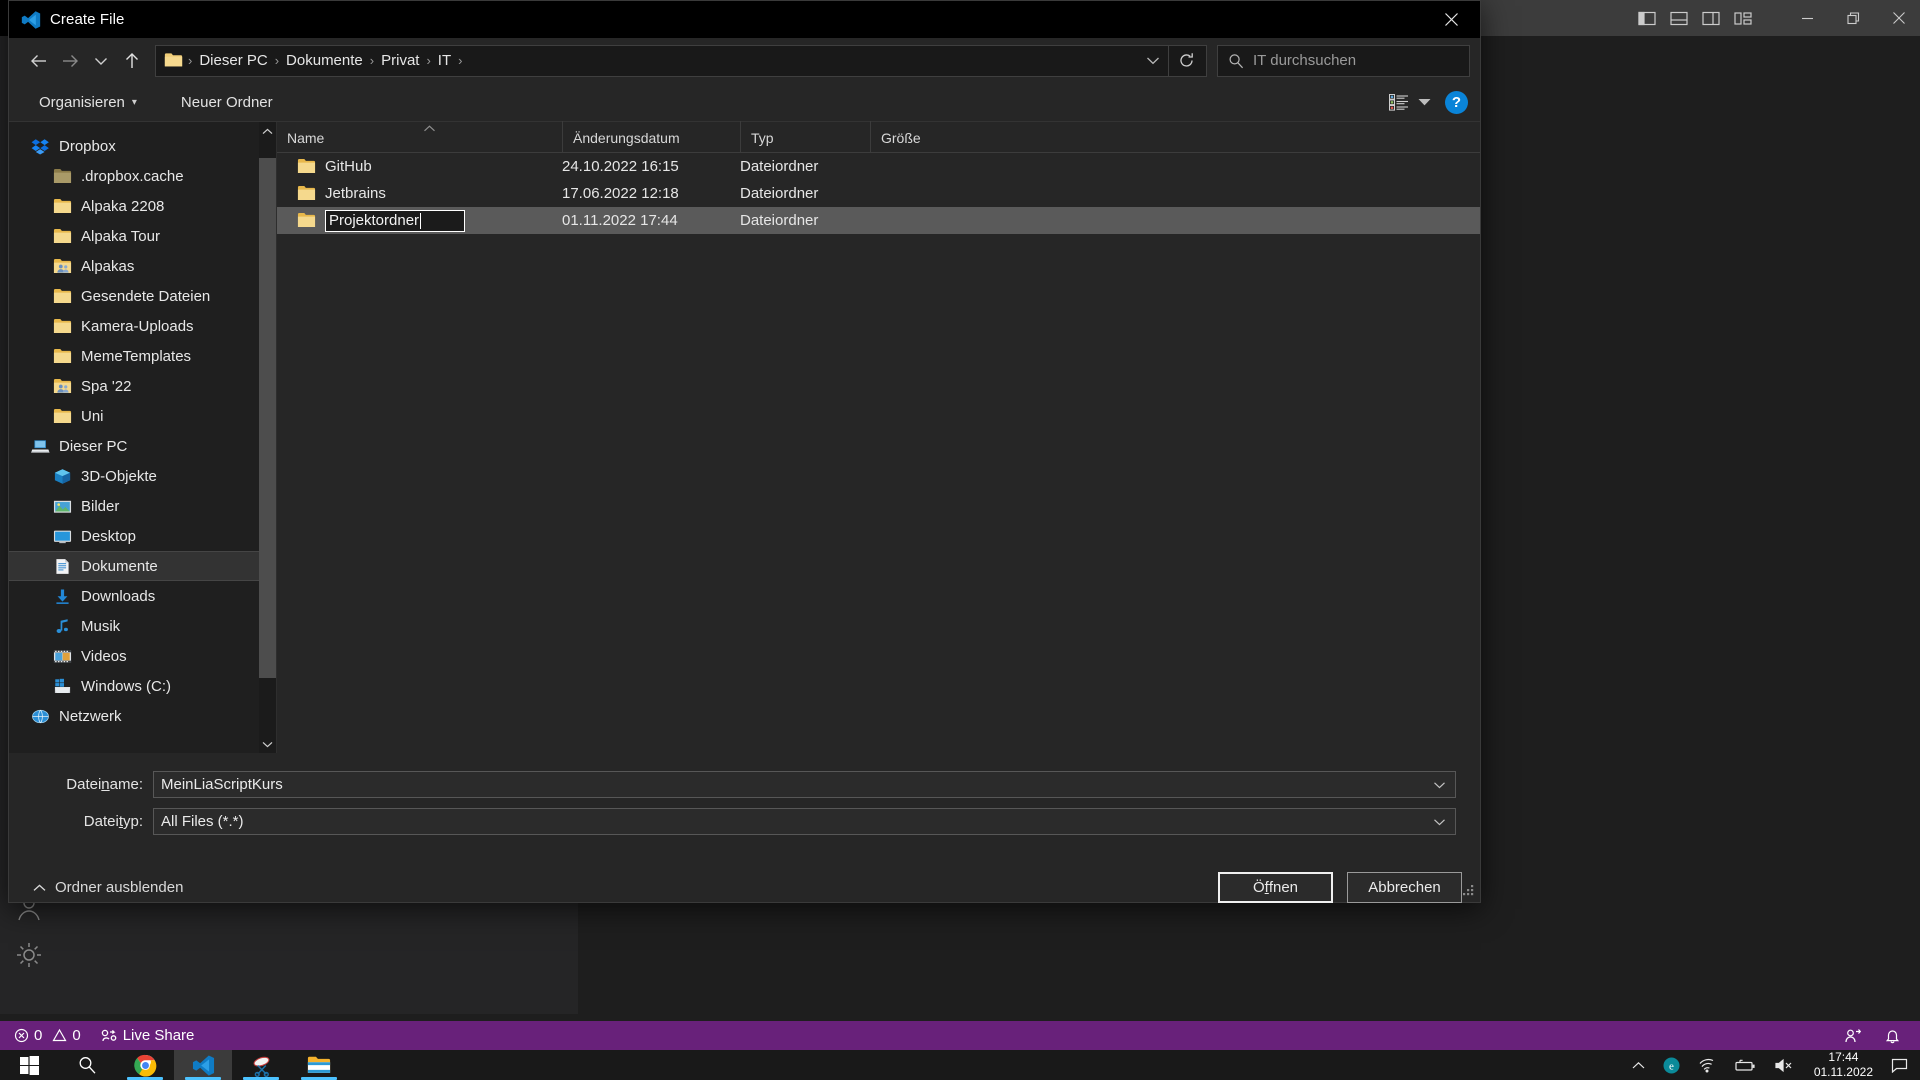 This screenshot has width=1920, height=1080. I want to click on hide-folders-button: Ordner ausblenden, so click(108, 887).